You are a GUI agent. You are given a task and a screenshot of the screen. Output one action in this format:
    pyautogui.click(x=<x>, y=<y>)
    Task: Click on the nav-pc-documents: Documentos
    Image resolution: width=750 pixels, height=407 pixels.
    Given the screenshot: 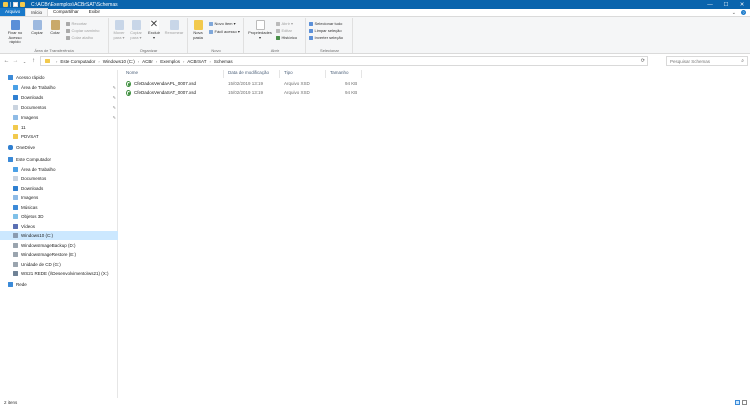 What is the action you would take?
    pyautogui.click(x=59, y=178)
    